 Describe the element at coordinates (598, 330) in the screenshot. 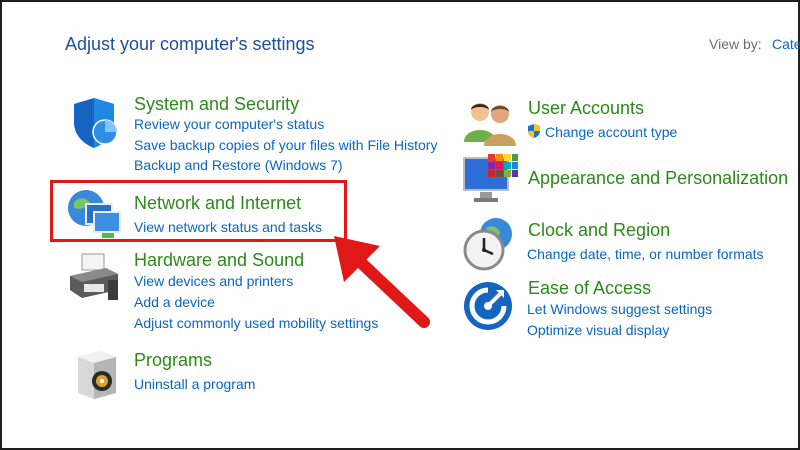

I see `link-optimize-display: Optimize visual display` at that location.